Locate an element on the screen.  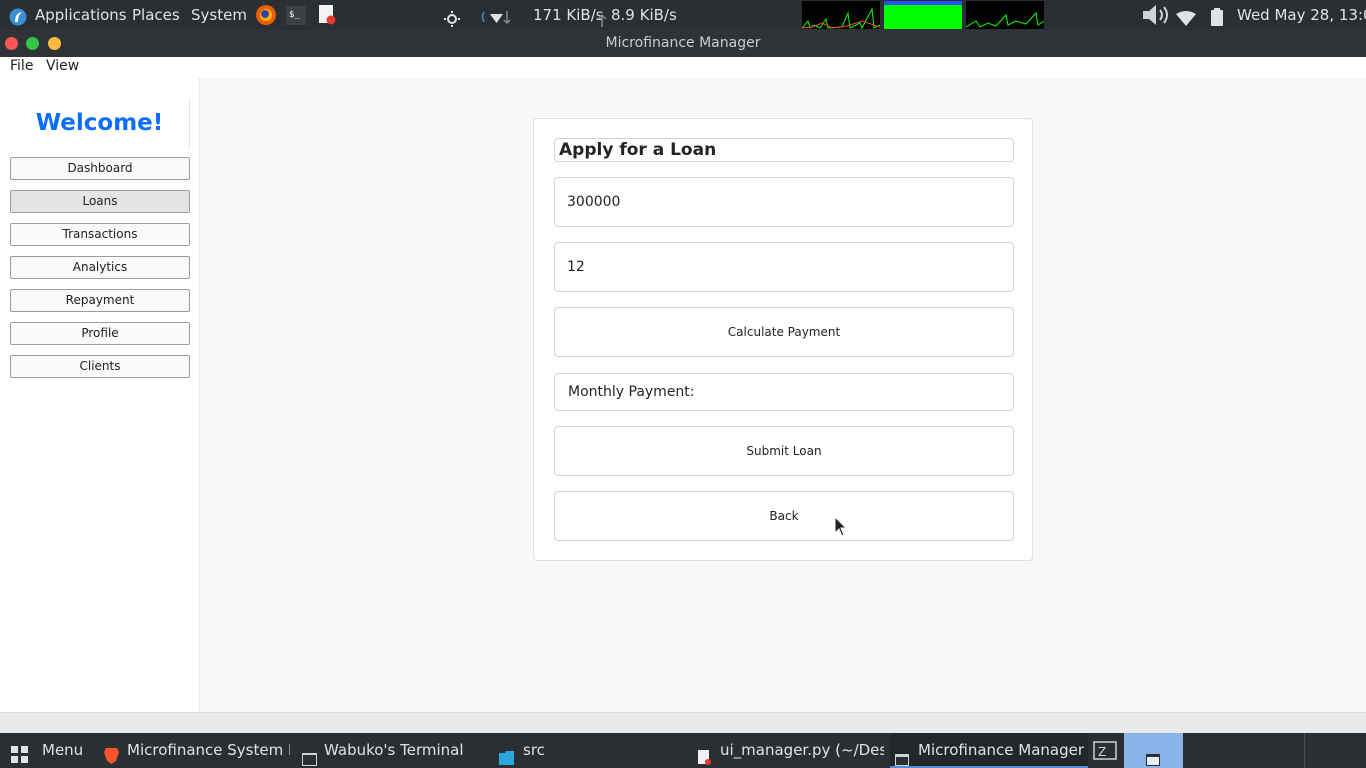
monthly-payment-label: Monthly Payment: is located at coordinates (784, 392).